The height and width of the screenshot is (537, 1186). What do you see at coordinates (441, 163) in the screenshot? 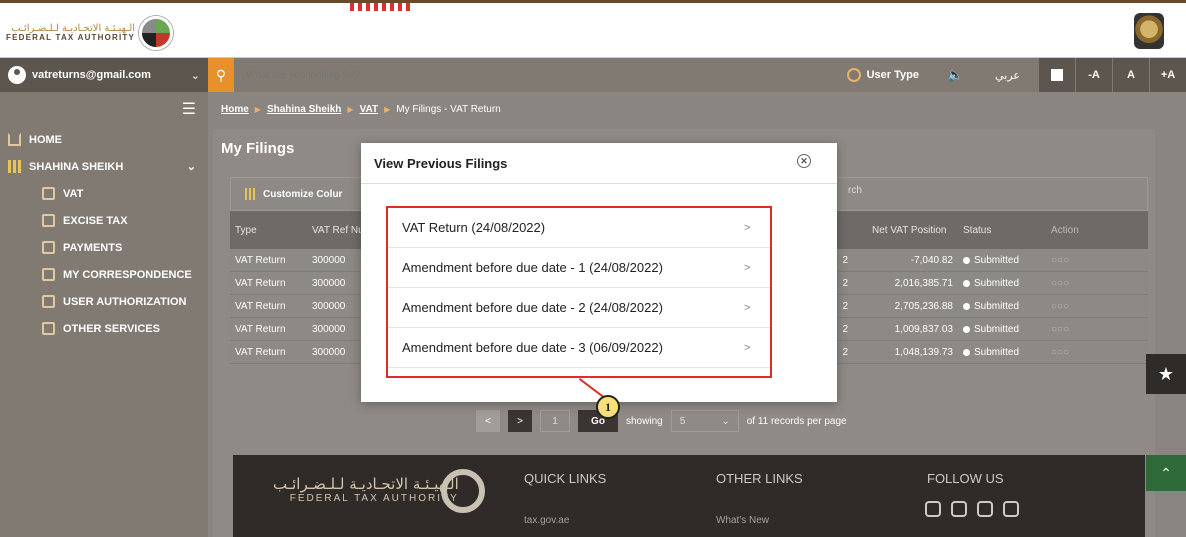
I see `modal-title: View Previous Filings` at bounding box center [441, 163].